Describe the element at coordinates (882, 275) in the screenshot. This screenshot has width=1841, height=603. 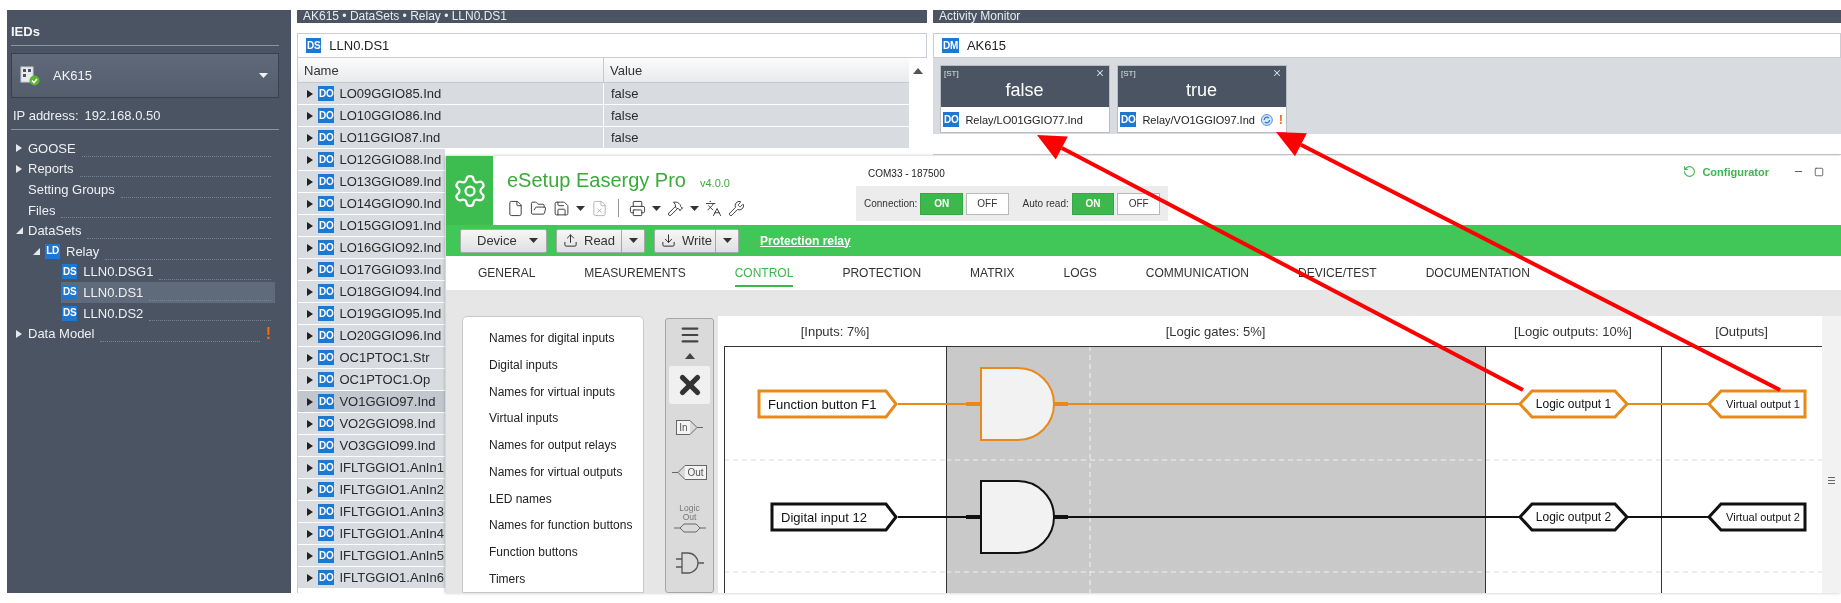
I see `tab: PROTECTION` at that location.